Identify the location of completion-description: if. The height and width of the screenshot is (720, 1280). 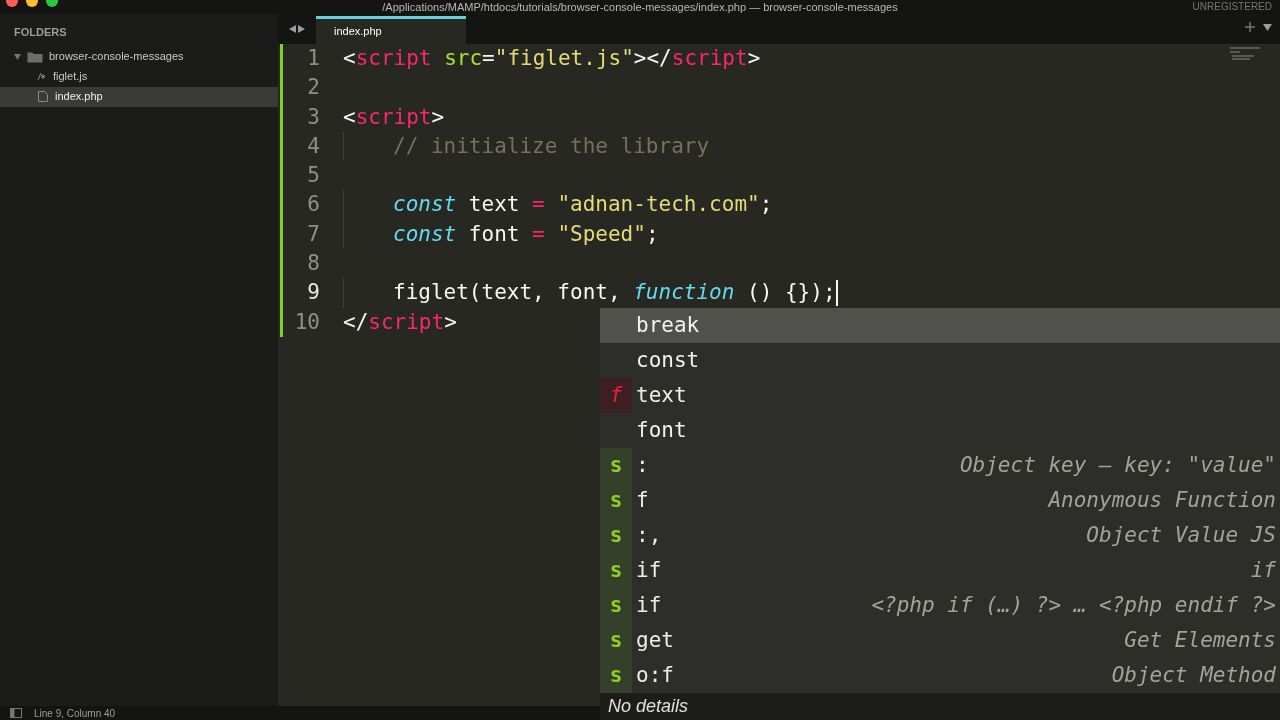
(1263, 570).